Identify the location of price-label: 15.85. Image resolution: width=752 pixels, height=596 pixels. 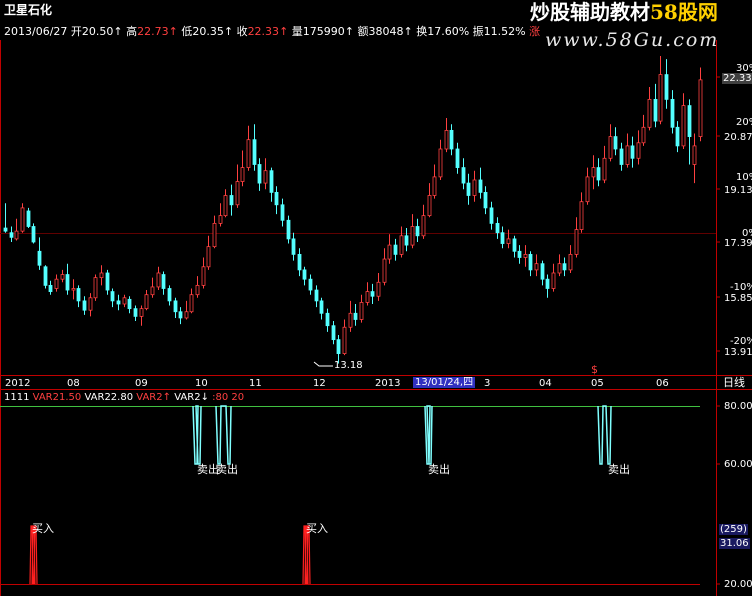
(738, 298).